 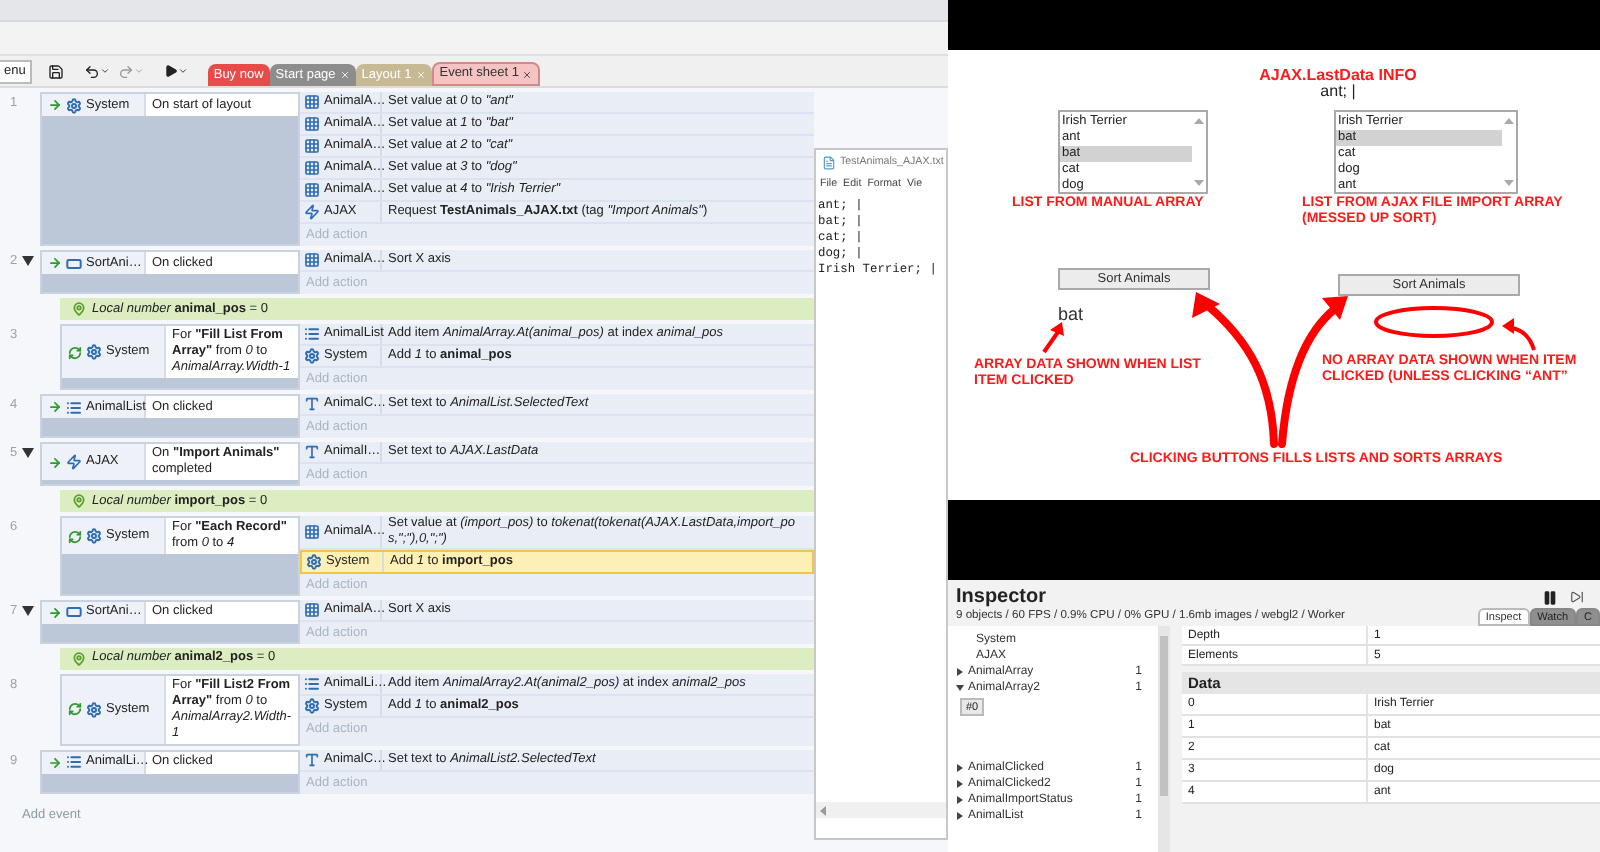 What do you see at coordinates (1002, 597) in the screenshot?
I see `inspector-title: Inspector` at bounding box center [1002, 597].